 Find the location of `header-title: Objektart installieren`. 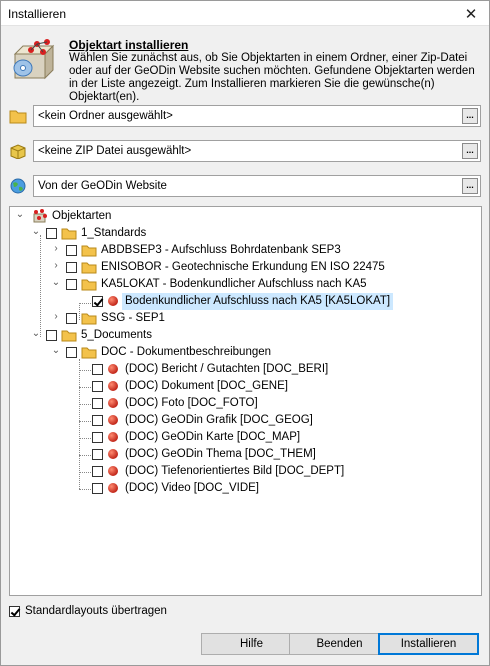

header-title: Objektart installieren is located at coordinates (129, 45).